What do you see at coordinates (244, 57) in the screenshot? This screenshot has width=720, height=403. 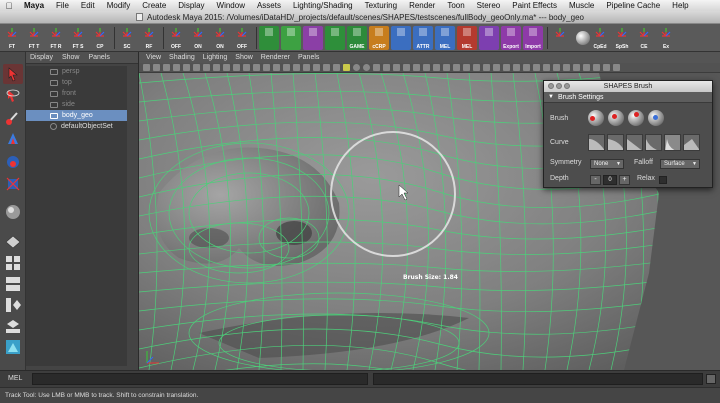 I see `viewport-menu-show: Show` at bounding box center [244, 57].